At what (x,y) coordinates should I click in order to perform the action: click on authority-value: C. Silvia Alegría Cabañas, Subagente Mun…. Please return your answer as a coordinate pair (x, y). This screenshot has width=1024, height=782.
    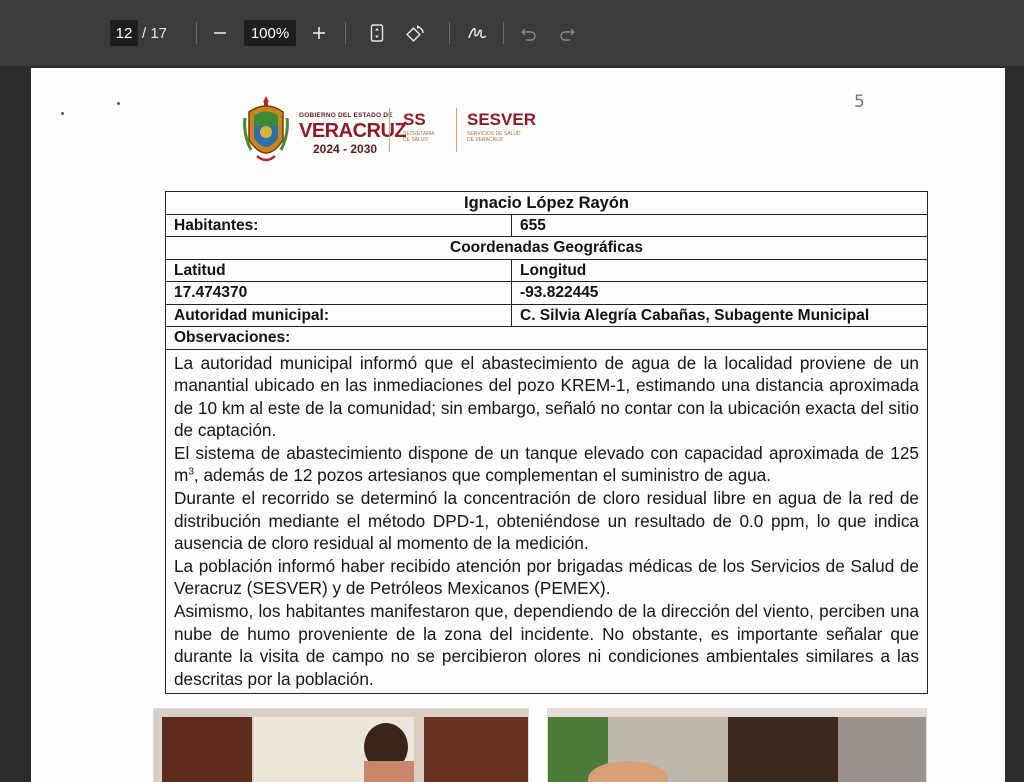
    Looking at the image, I should click on (695, 315).